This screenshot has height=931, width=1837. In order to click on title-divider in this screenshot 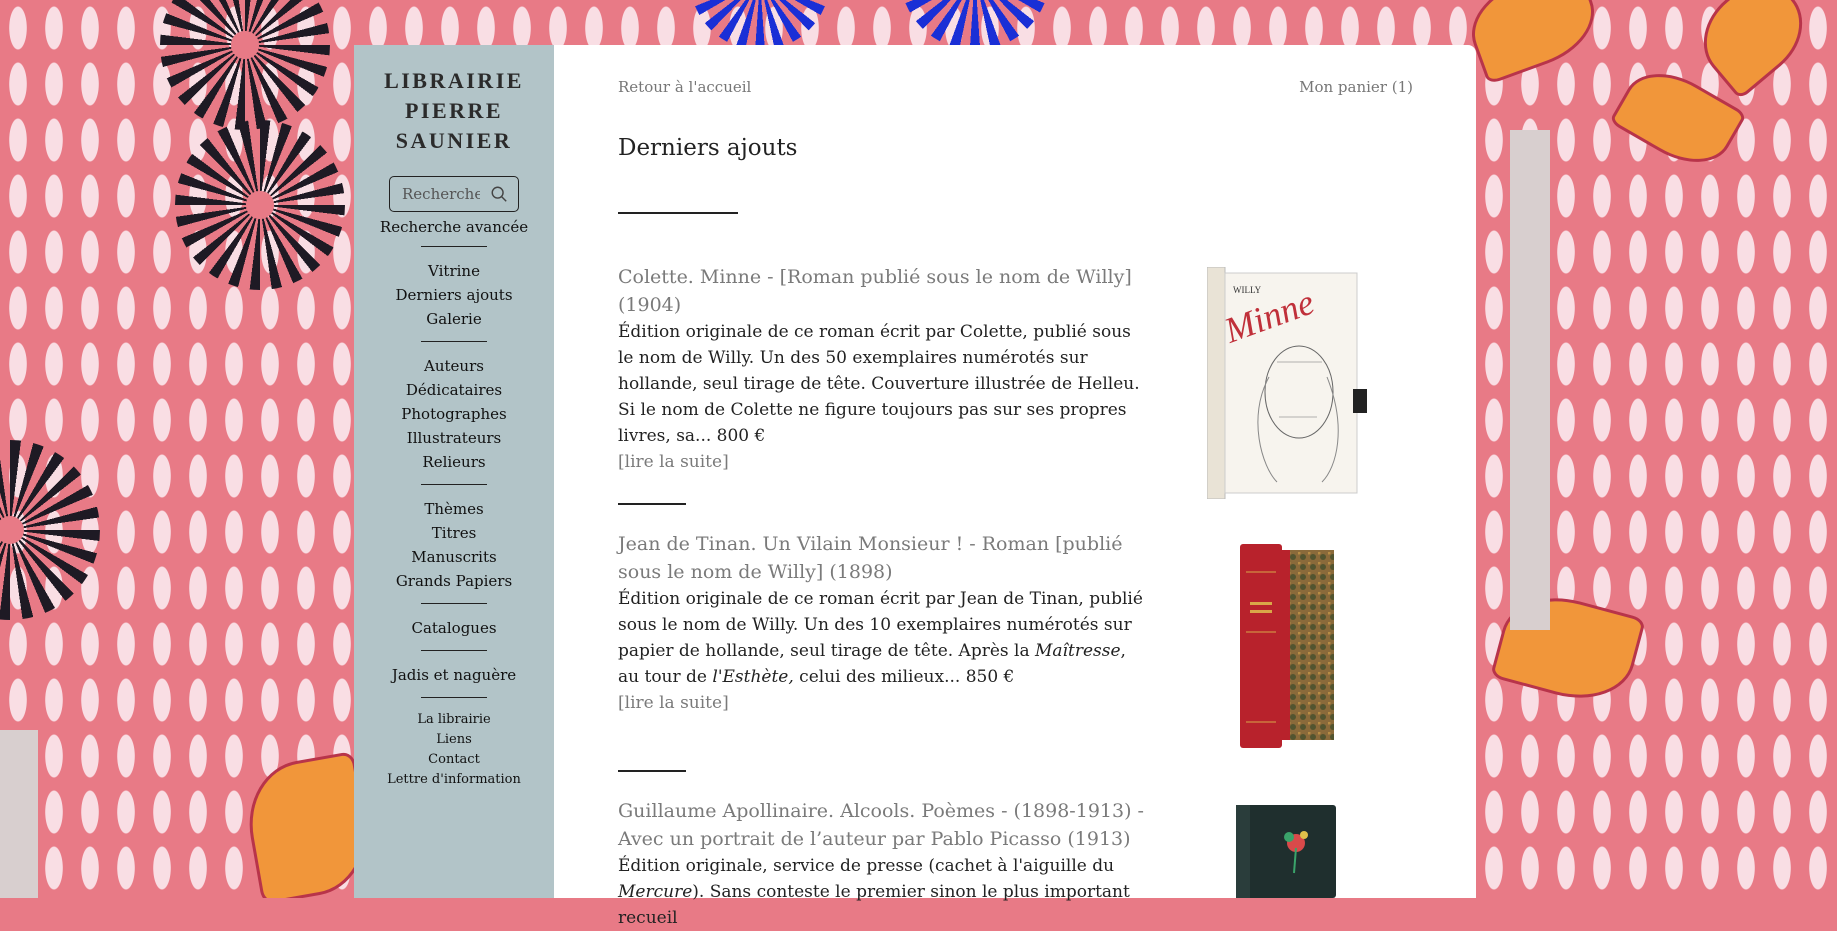, I will do `click(678, 213)`.